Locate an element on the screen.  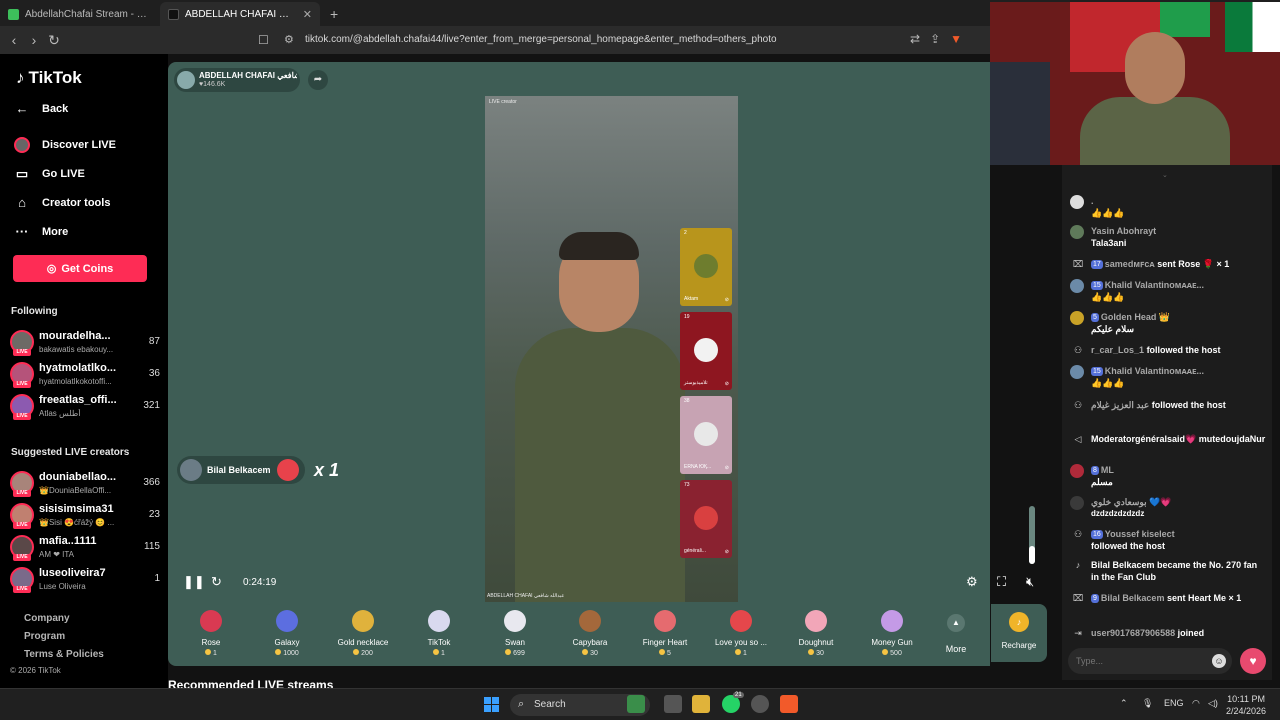
brave-shield-icon: ▼ is located at coordinates (956, 39).